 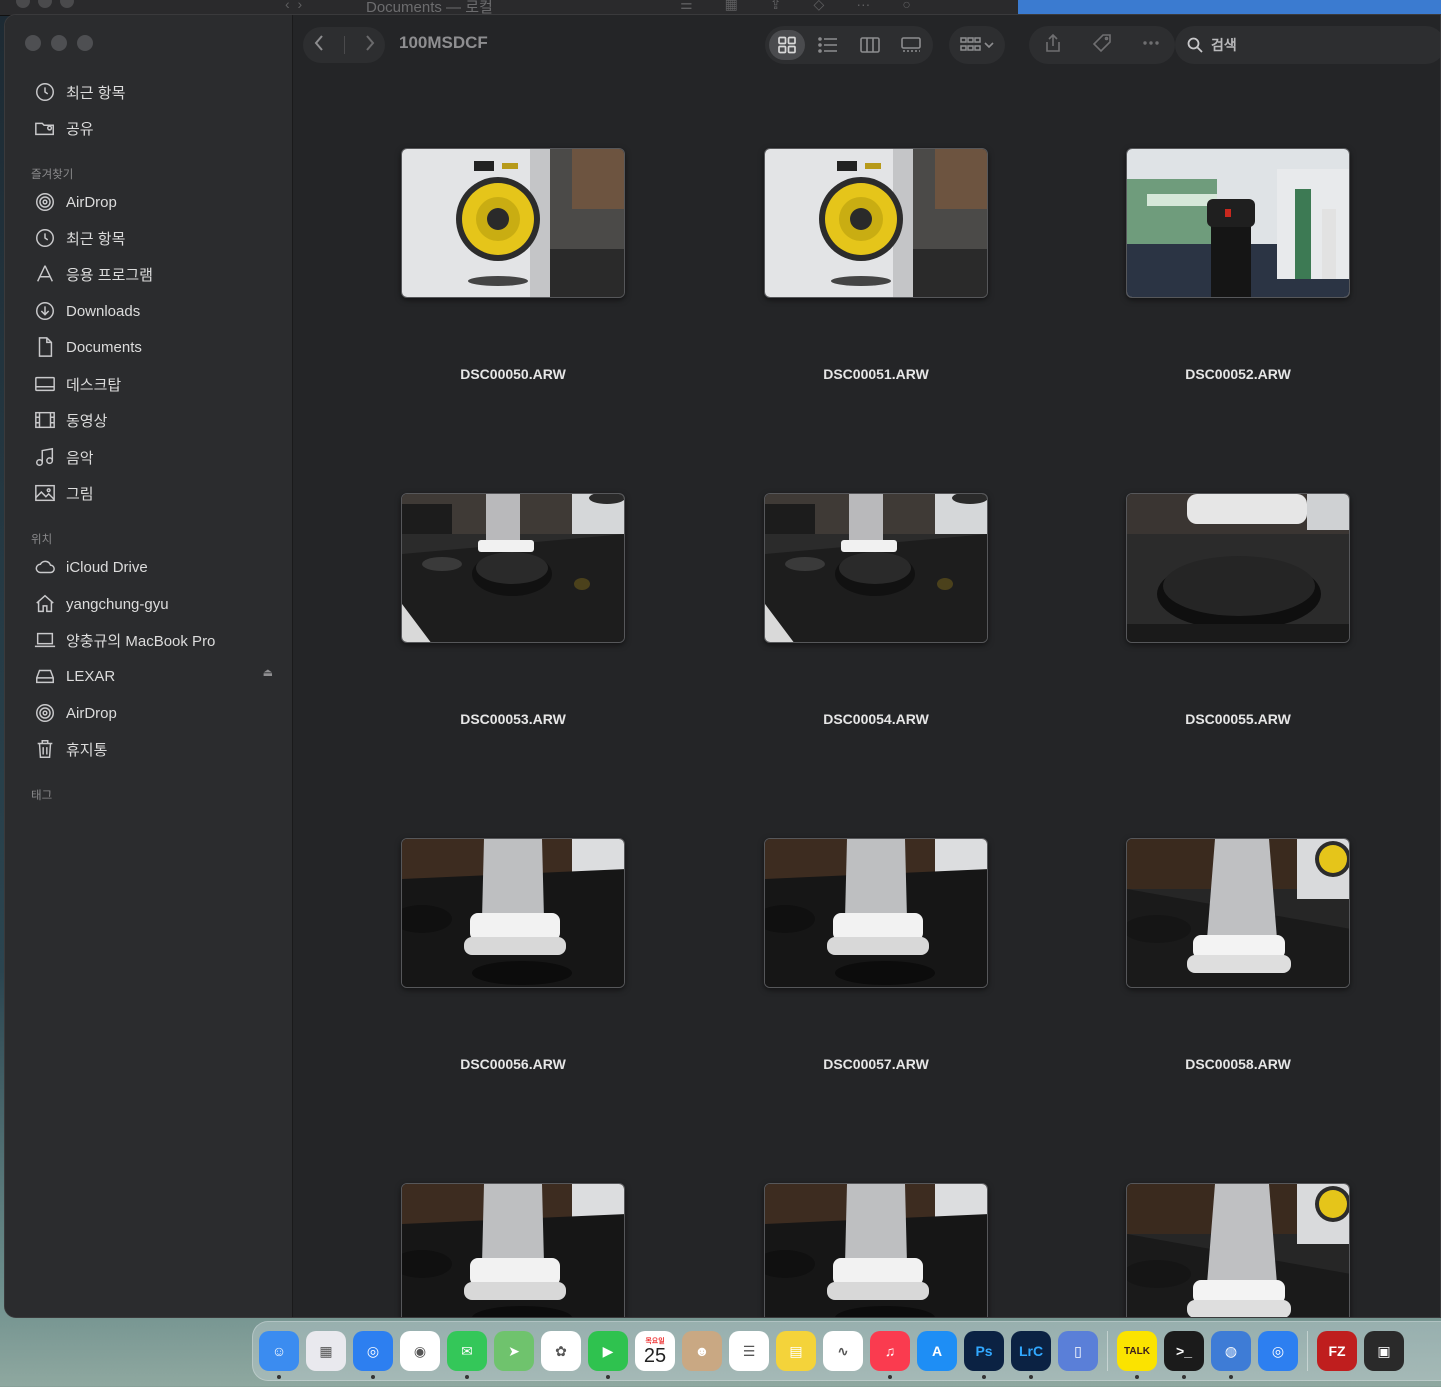 I want to click on sidebar-item-pictures: 그림, so click(x=153, y=493).